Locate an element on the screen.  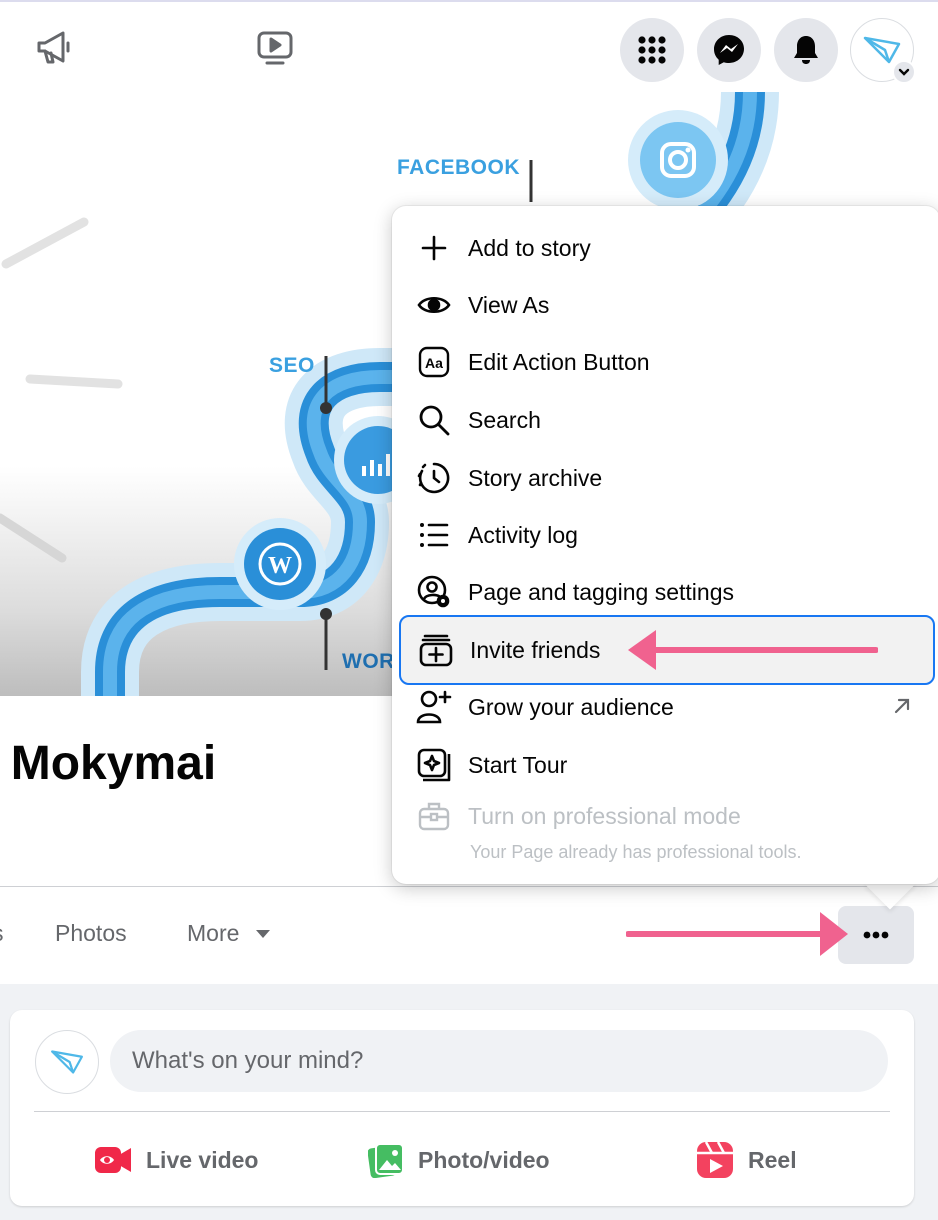
menu-item-label: View As is located at coordinates (509, 304).